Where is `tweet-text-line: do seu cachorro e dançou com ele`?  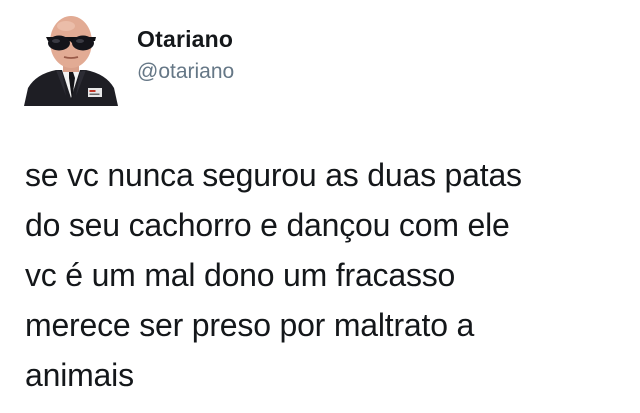 tweet-text-line: do seu cachorro e dançou com ele is located at coordinates (267, 225).